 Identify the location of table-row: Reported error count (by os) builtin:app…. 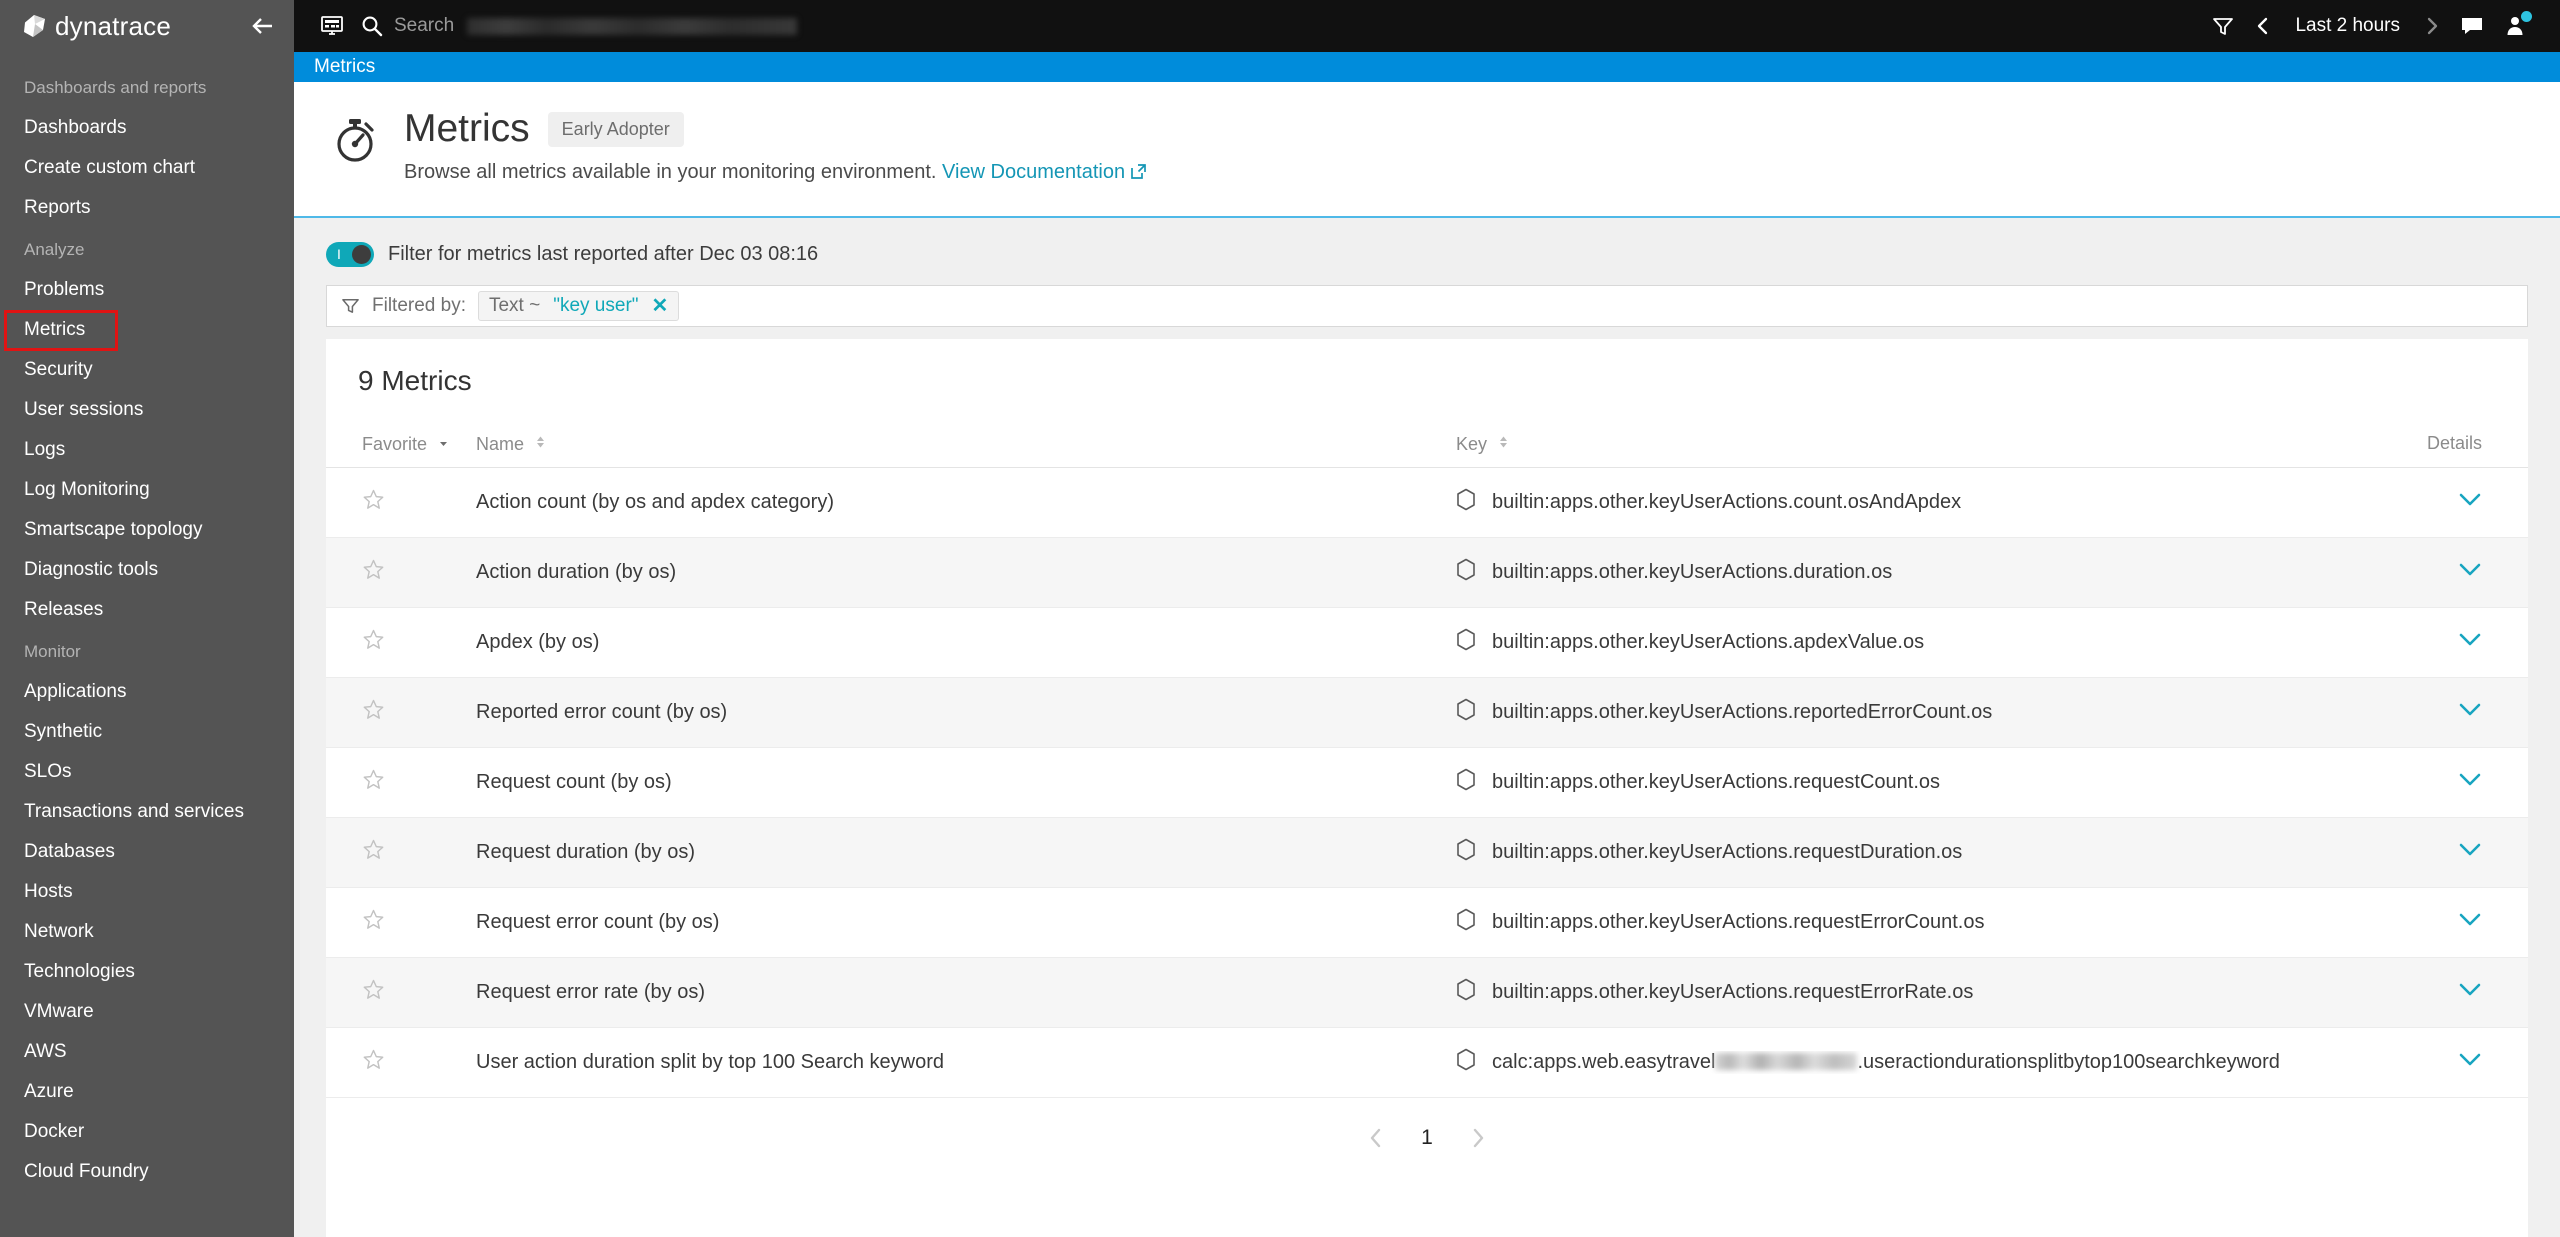
(1427, 712).